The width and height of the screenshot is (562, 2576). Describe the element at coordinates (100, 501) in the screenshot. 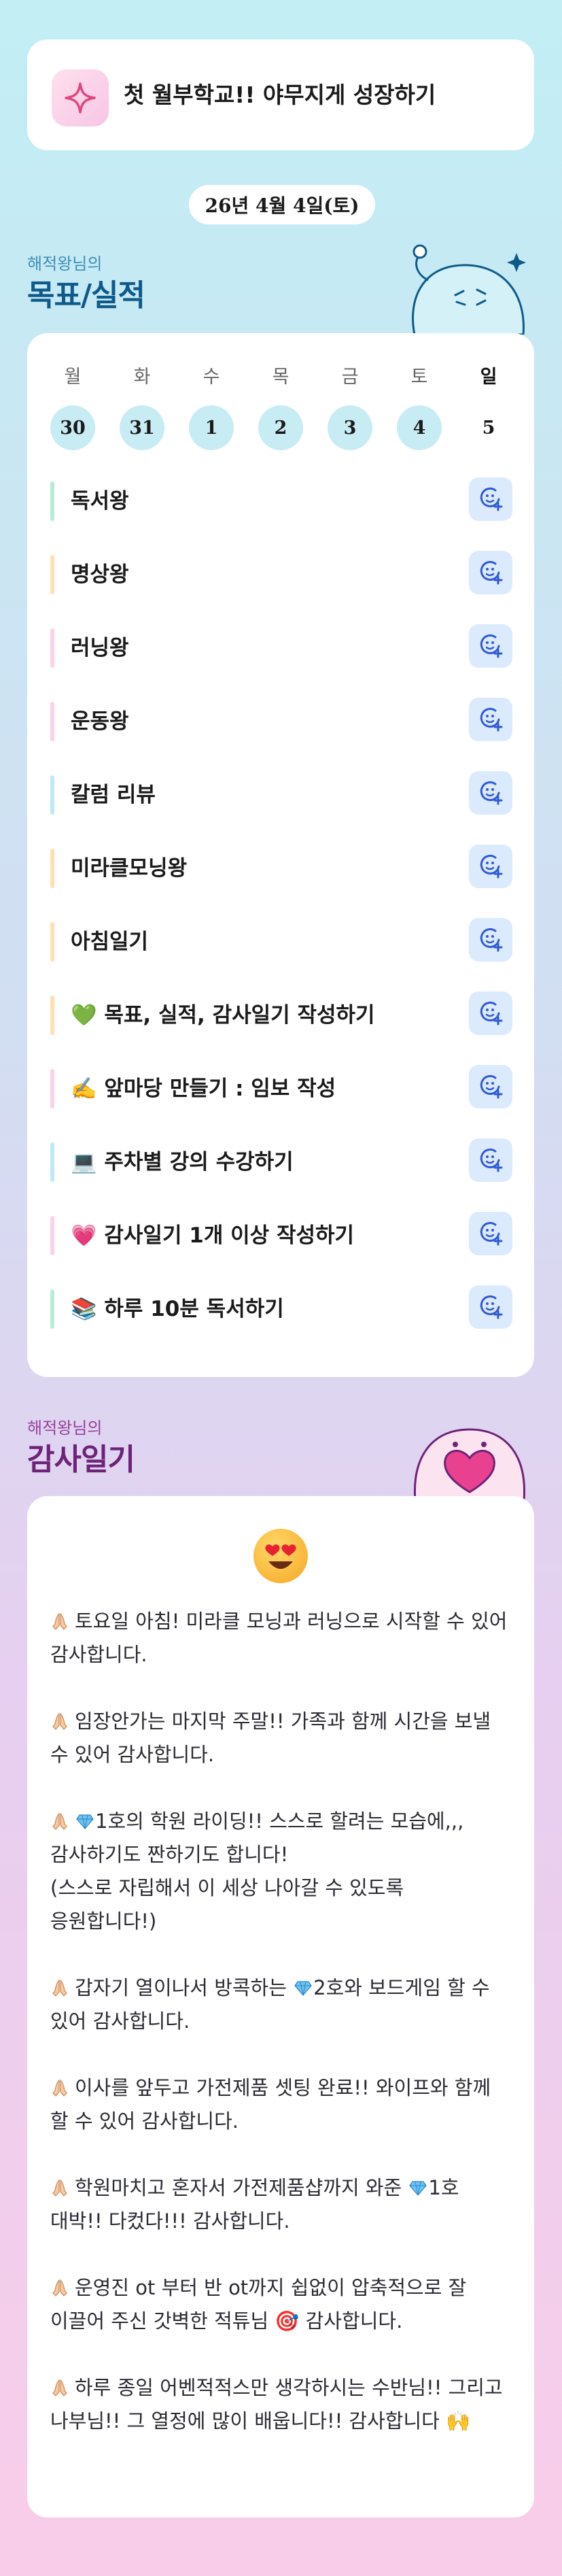

I see `goal-label: 독서왕` at that location.